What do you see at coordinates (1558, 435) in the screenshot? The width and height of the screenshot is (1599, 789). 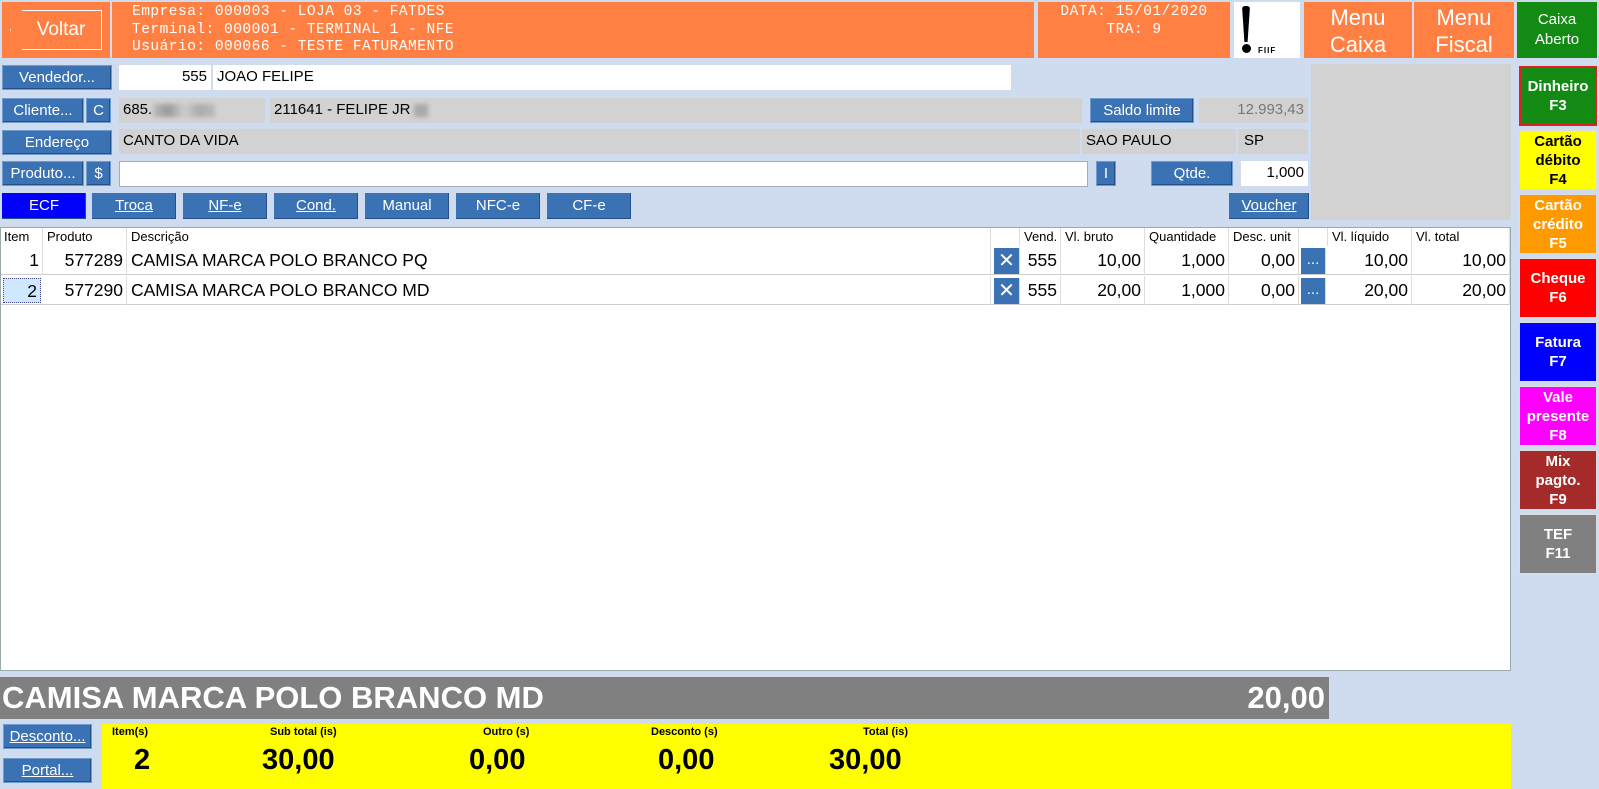 I see `pay-vale-line3: F8` at bounding box center [1558, 435].